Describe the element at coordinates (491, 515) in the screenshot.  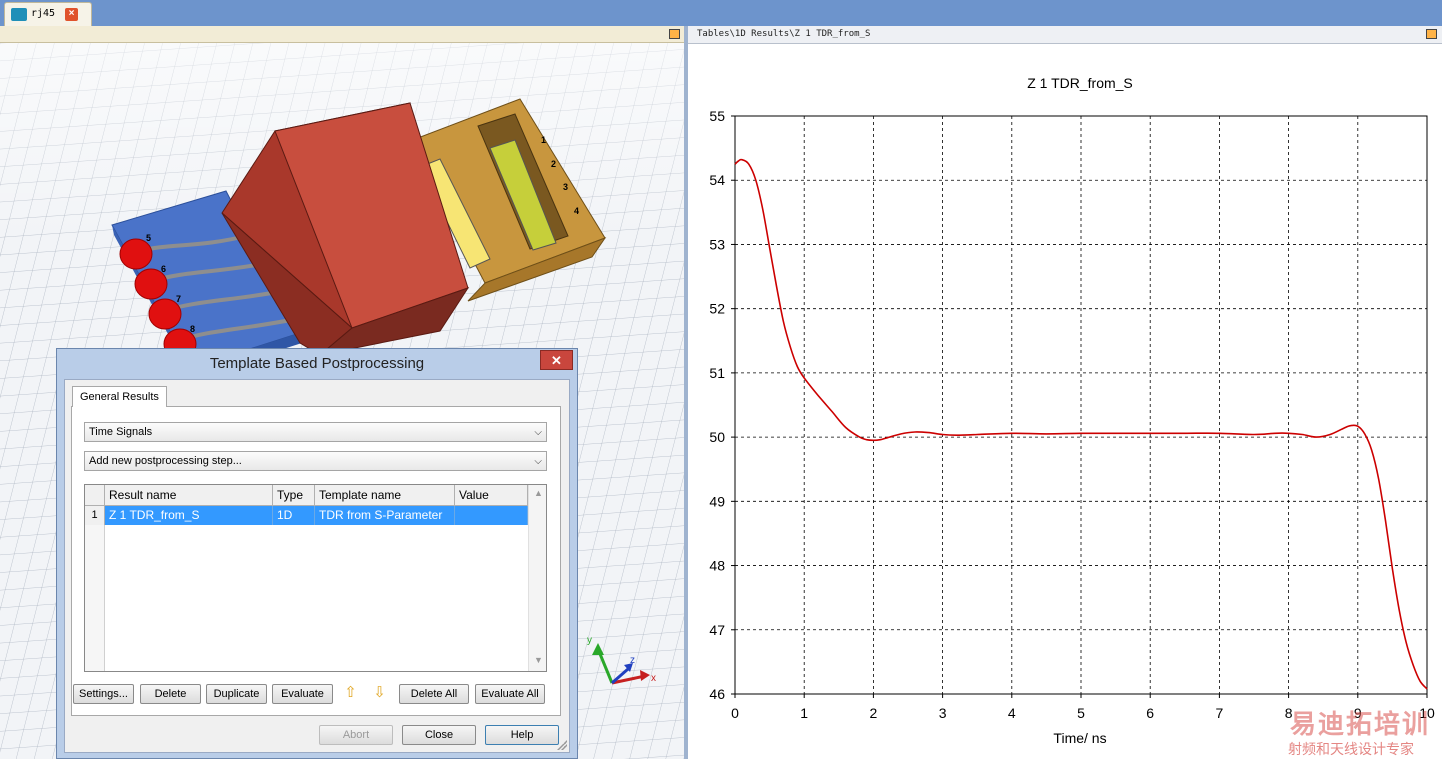
I see `cell-value` at that location.